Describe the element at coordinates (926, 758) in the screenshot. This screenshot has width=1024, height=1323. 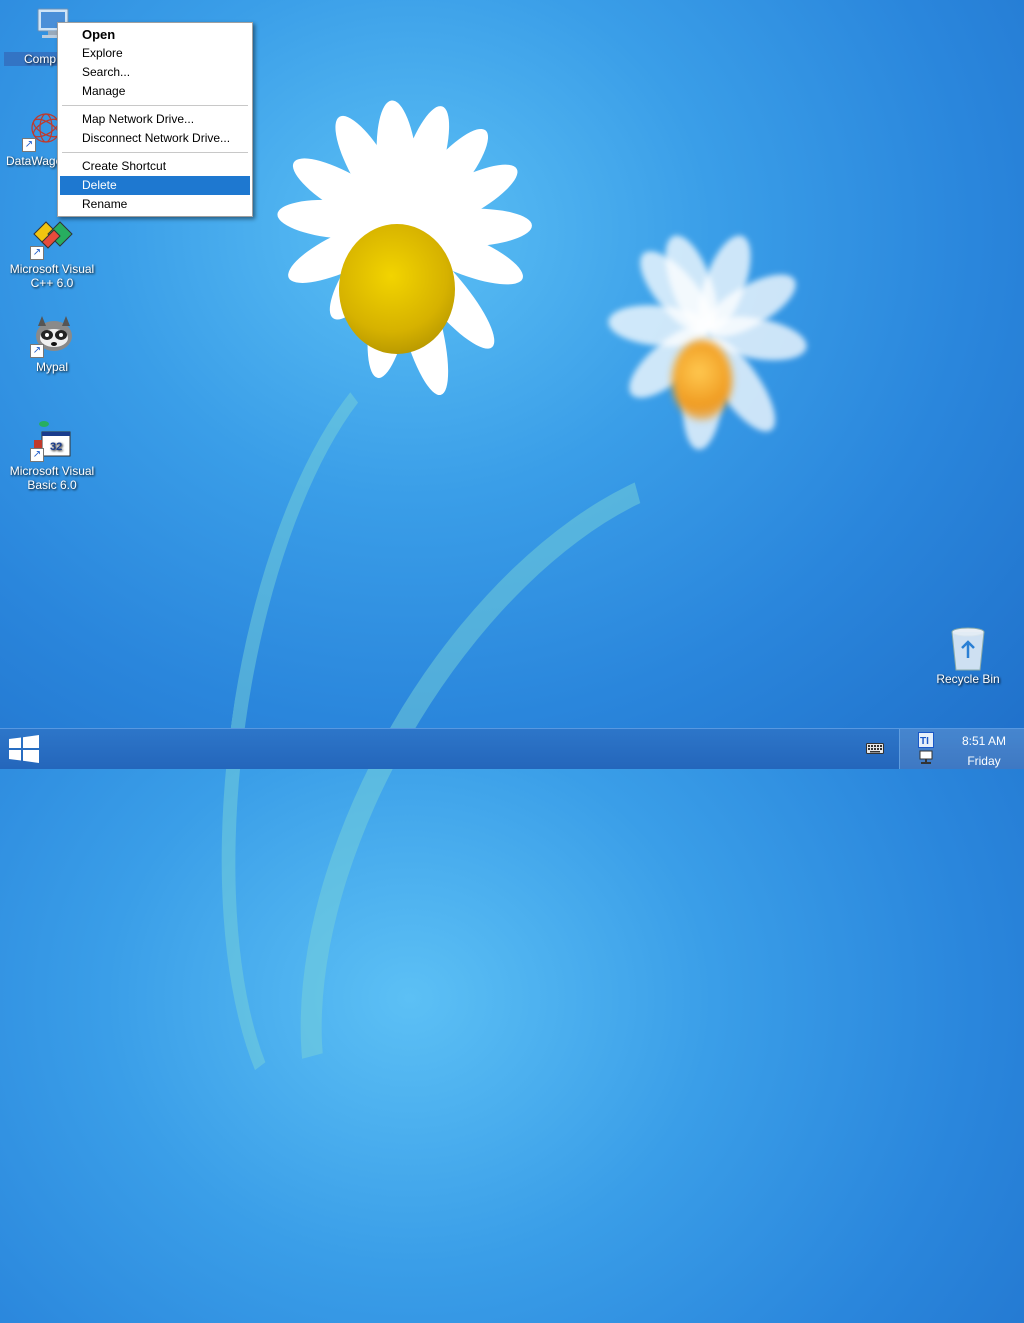
I see `network-icon` at that location.